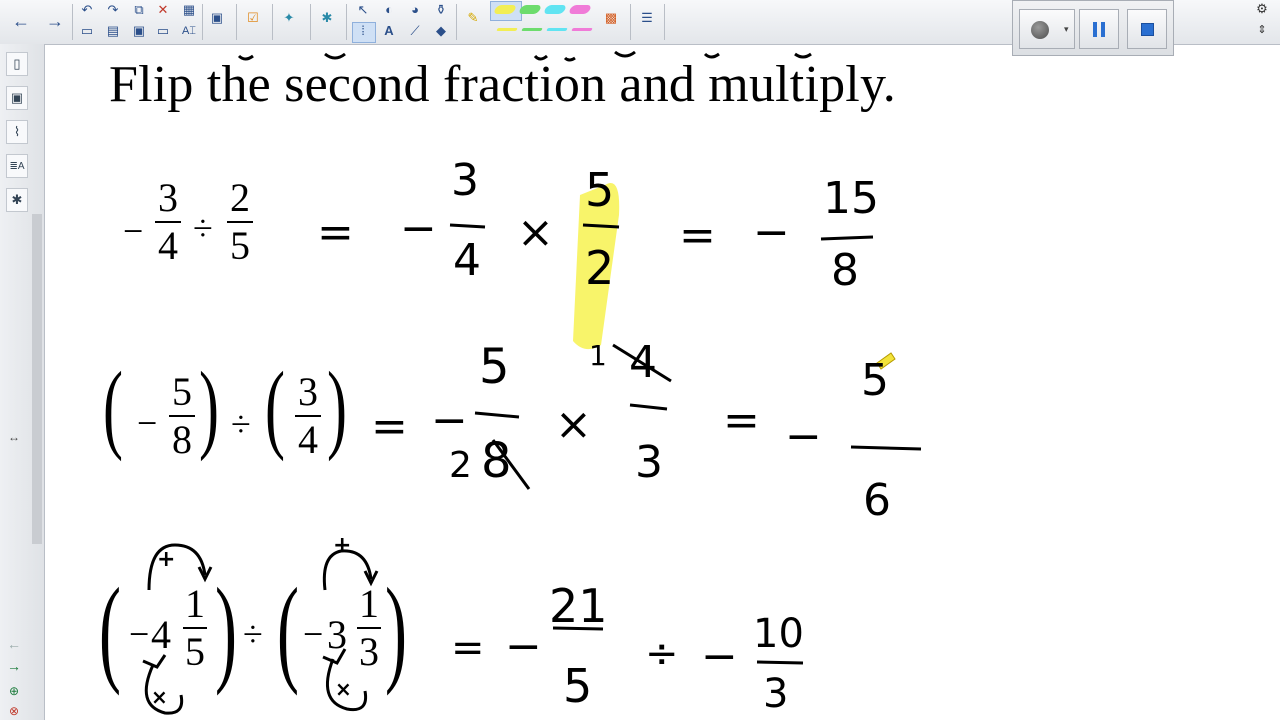  Describe the element at coordinates (189, 10) in the screenshot. I see `table-icon: ▦` at that location.